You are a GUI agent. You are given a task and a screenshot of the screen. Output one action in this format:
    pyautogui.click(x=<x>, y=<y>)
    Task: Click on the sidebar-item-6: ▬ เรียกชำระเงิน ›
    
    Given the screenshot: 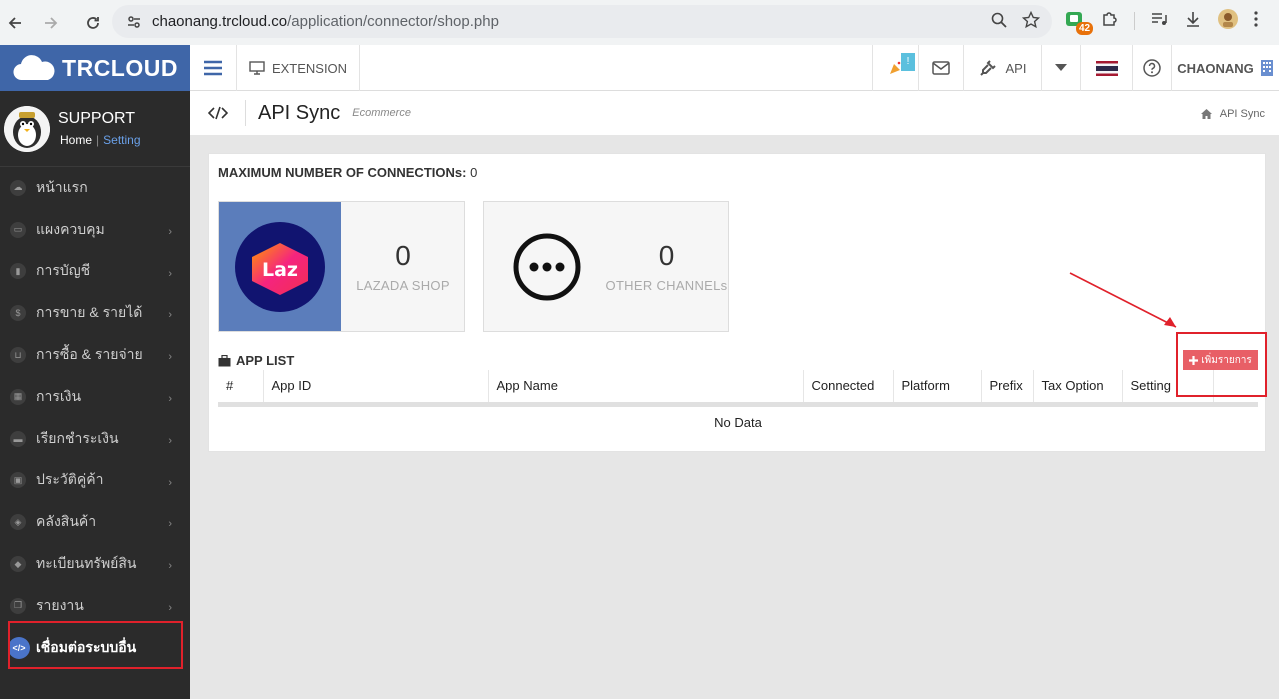 What is the action you would take?
    pyautogui.click(x=95, y=439)
    